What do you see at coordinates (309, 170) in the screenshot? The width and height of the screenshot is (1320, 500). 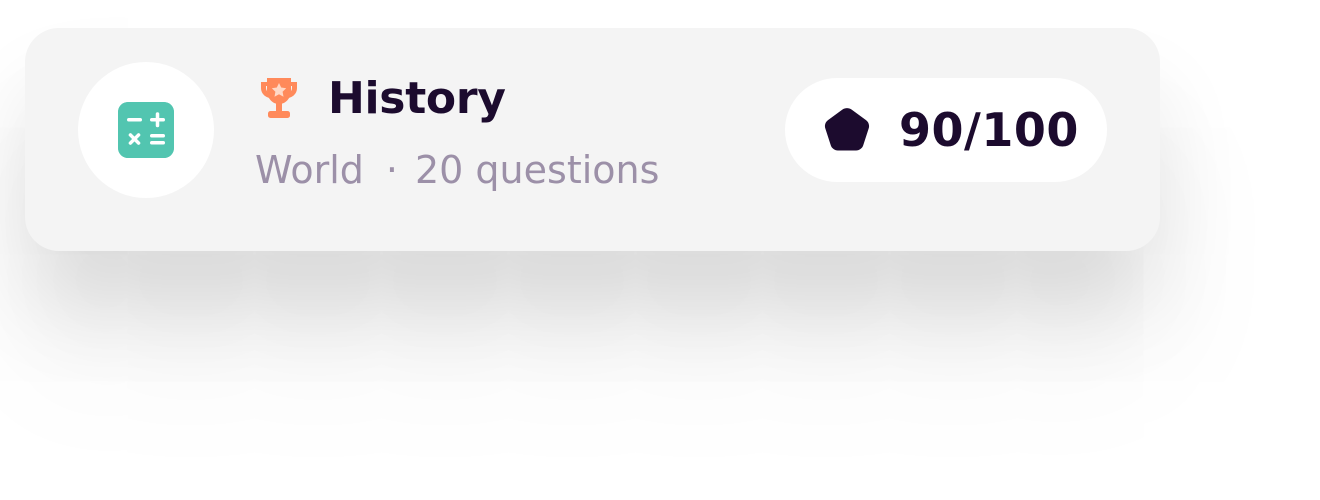 I see `quiz-category: World` at bounding box center [309, 170].